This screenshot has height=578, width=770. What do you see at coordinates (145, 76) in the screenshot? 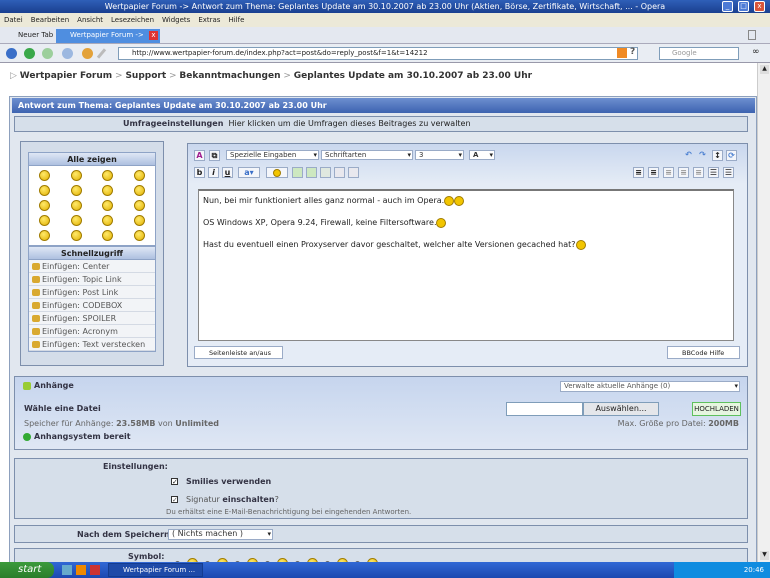
I see `breadcrumb-support: Support` at bounding box center [145, 76].